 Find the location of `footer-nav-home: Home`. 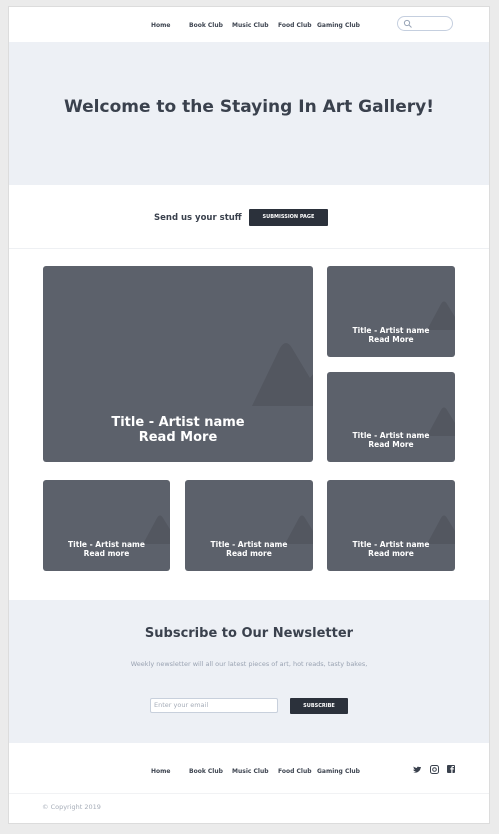

footer-nav-home: Home is located at coordinates (160, 771).